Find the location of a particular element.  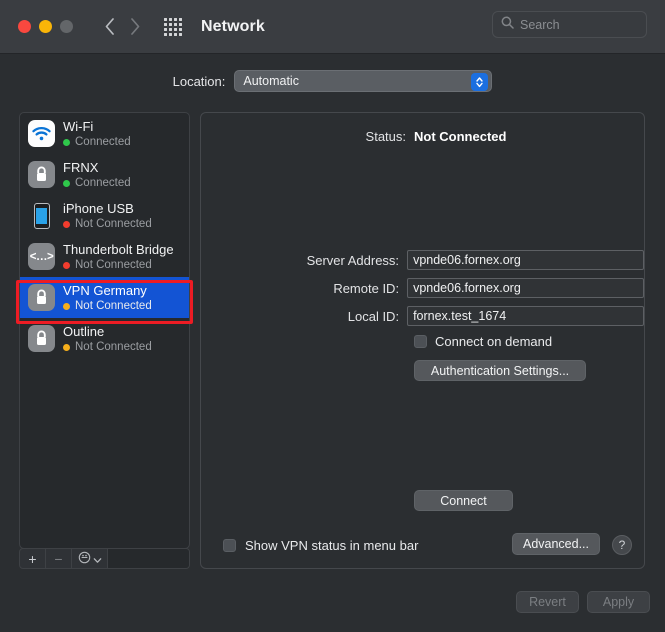

help-button: ? is located at coordinates (622, 545).